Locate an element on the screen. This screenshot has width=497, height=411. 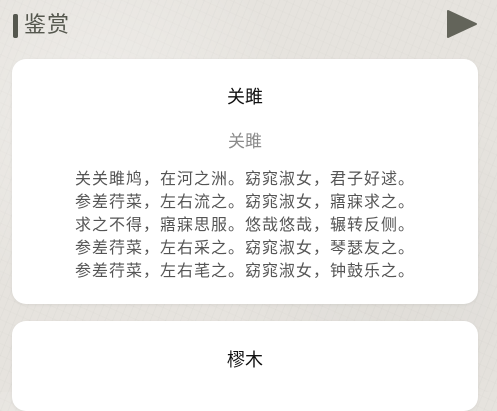
page-title: 鉴赏 is located at coordinates (47, 25).